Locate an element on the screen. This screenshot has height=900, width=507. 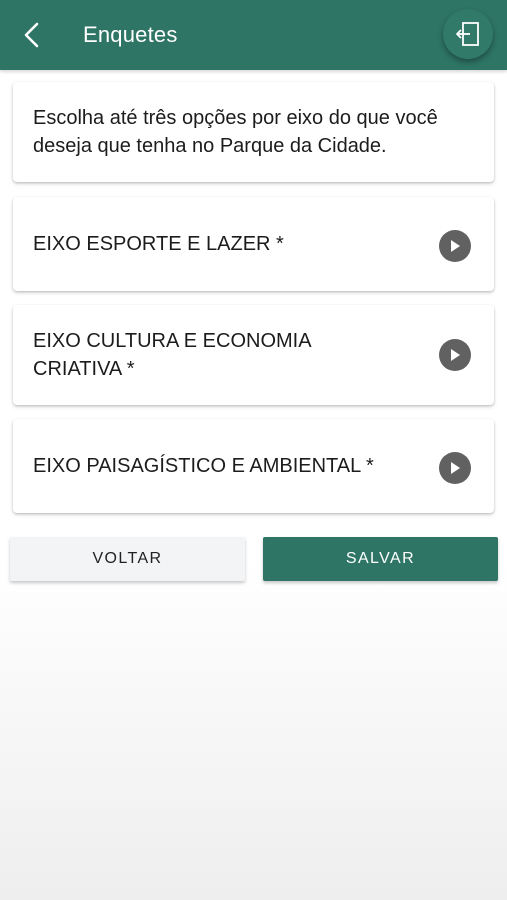
axis-item-cultura-economia: EIXO CULTURA E ECONOMIA CRIATIVA * is located at coordinates (253, 355).